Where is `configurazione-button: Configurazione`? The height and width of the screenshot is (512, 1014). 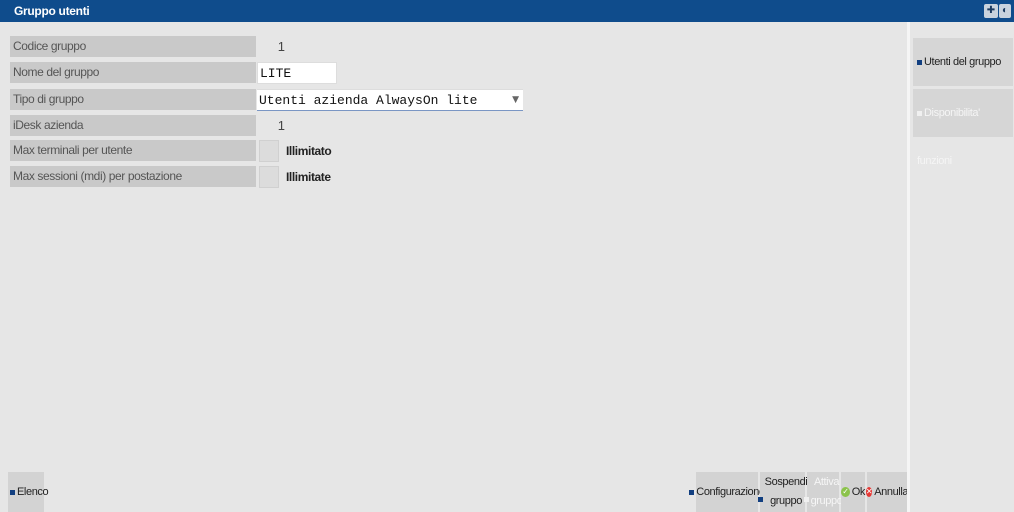 configurazione-button: Configurazione is located at coordinates (727, 492).